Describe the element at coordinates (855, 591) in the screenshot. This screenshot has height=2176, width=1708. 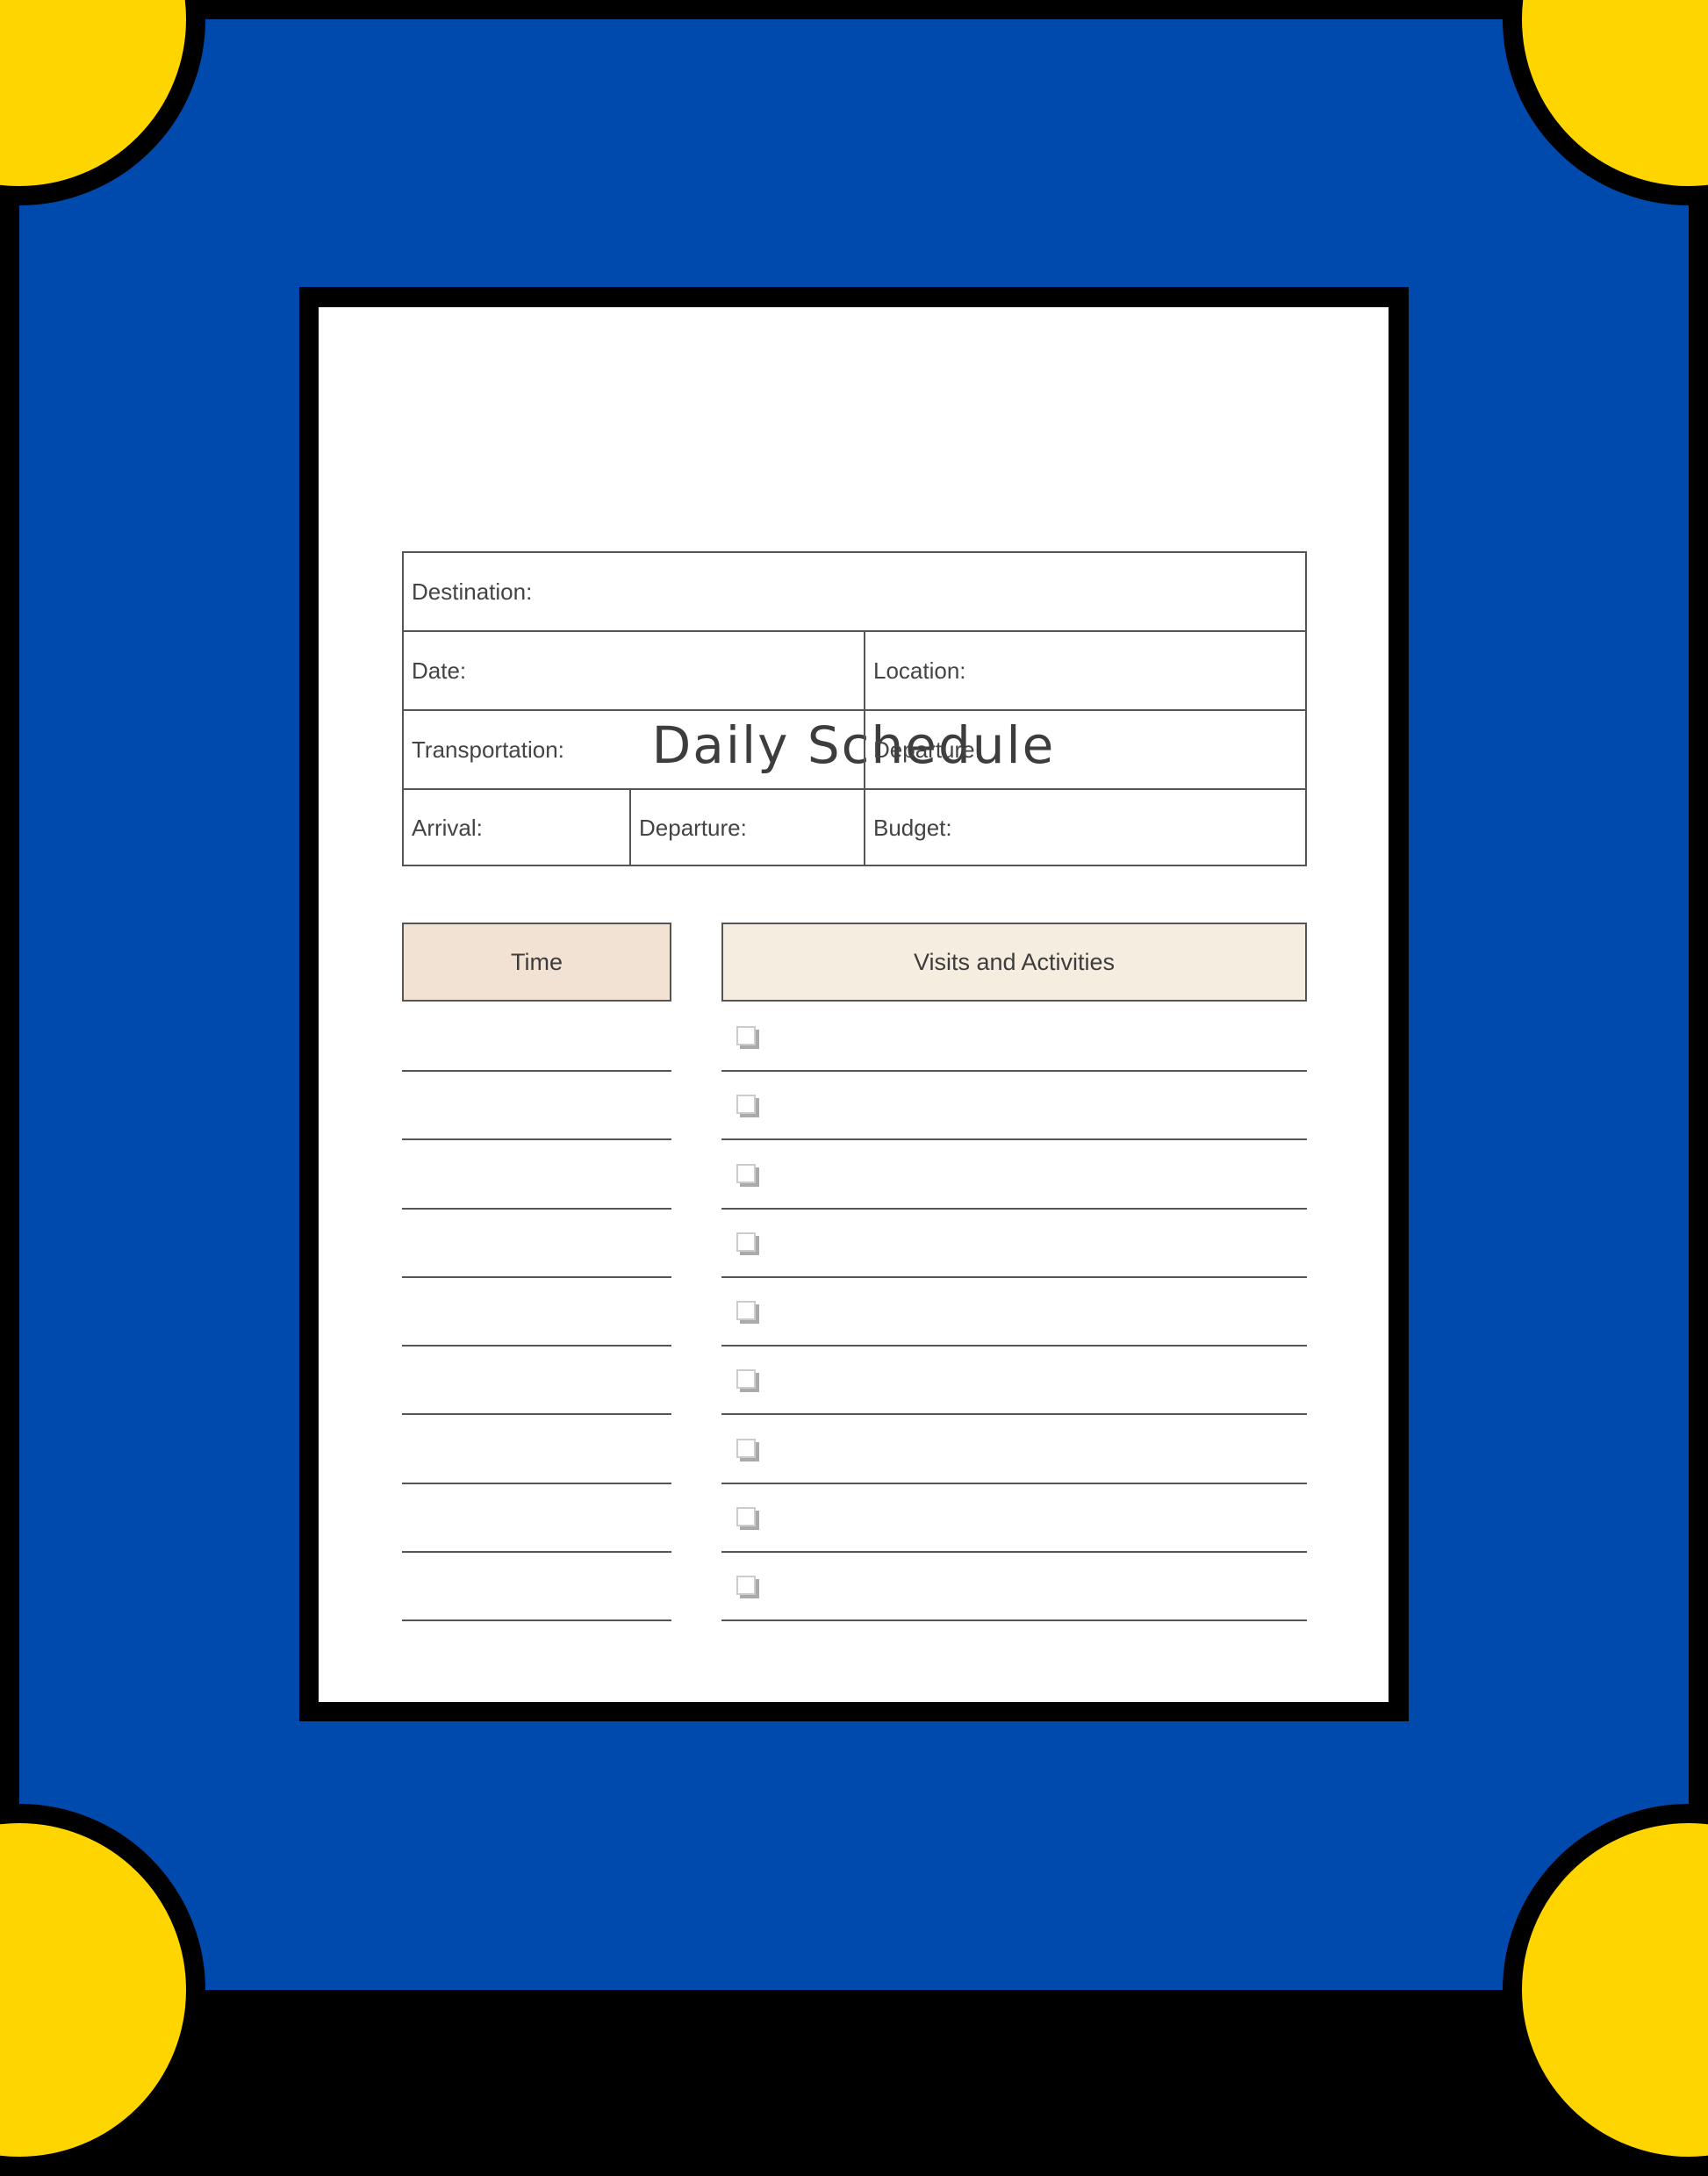
I see `destination-field: Destination:` at that location.